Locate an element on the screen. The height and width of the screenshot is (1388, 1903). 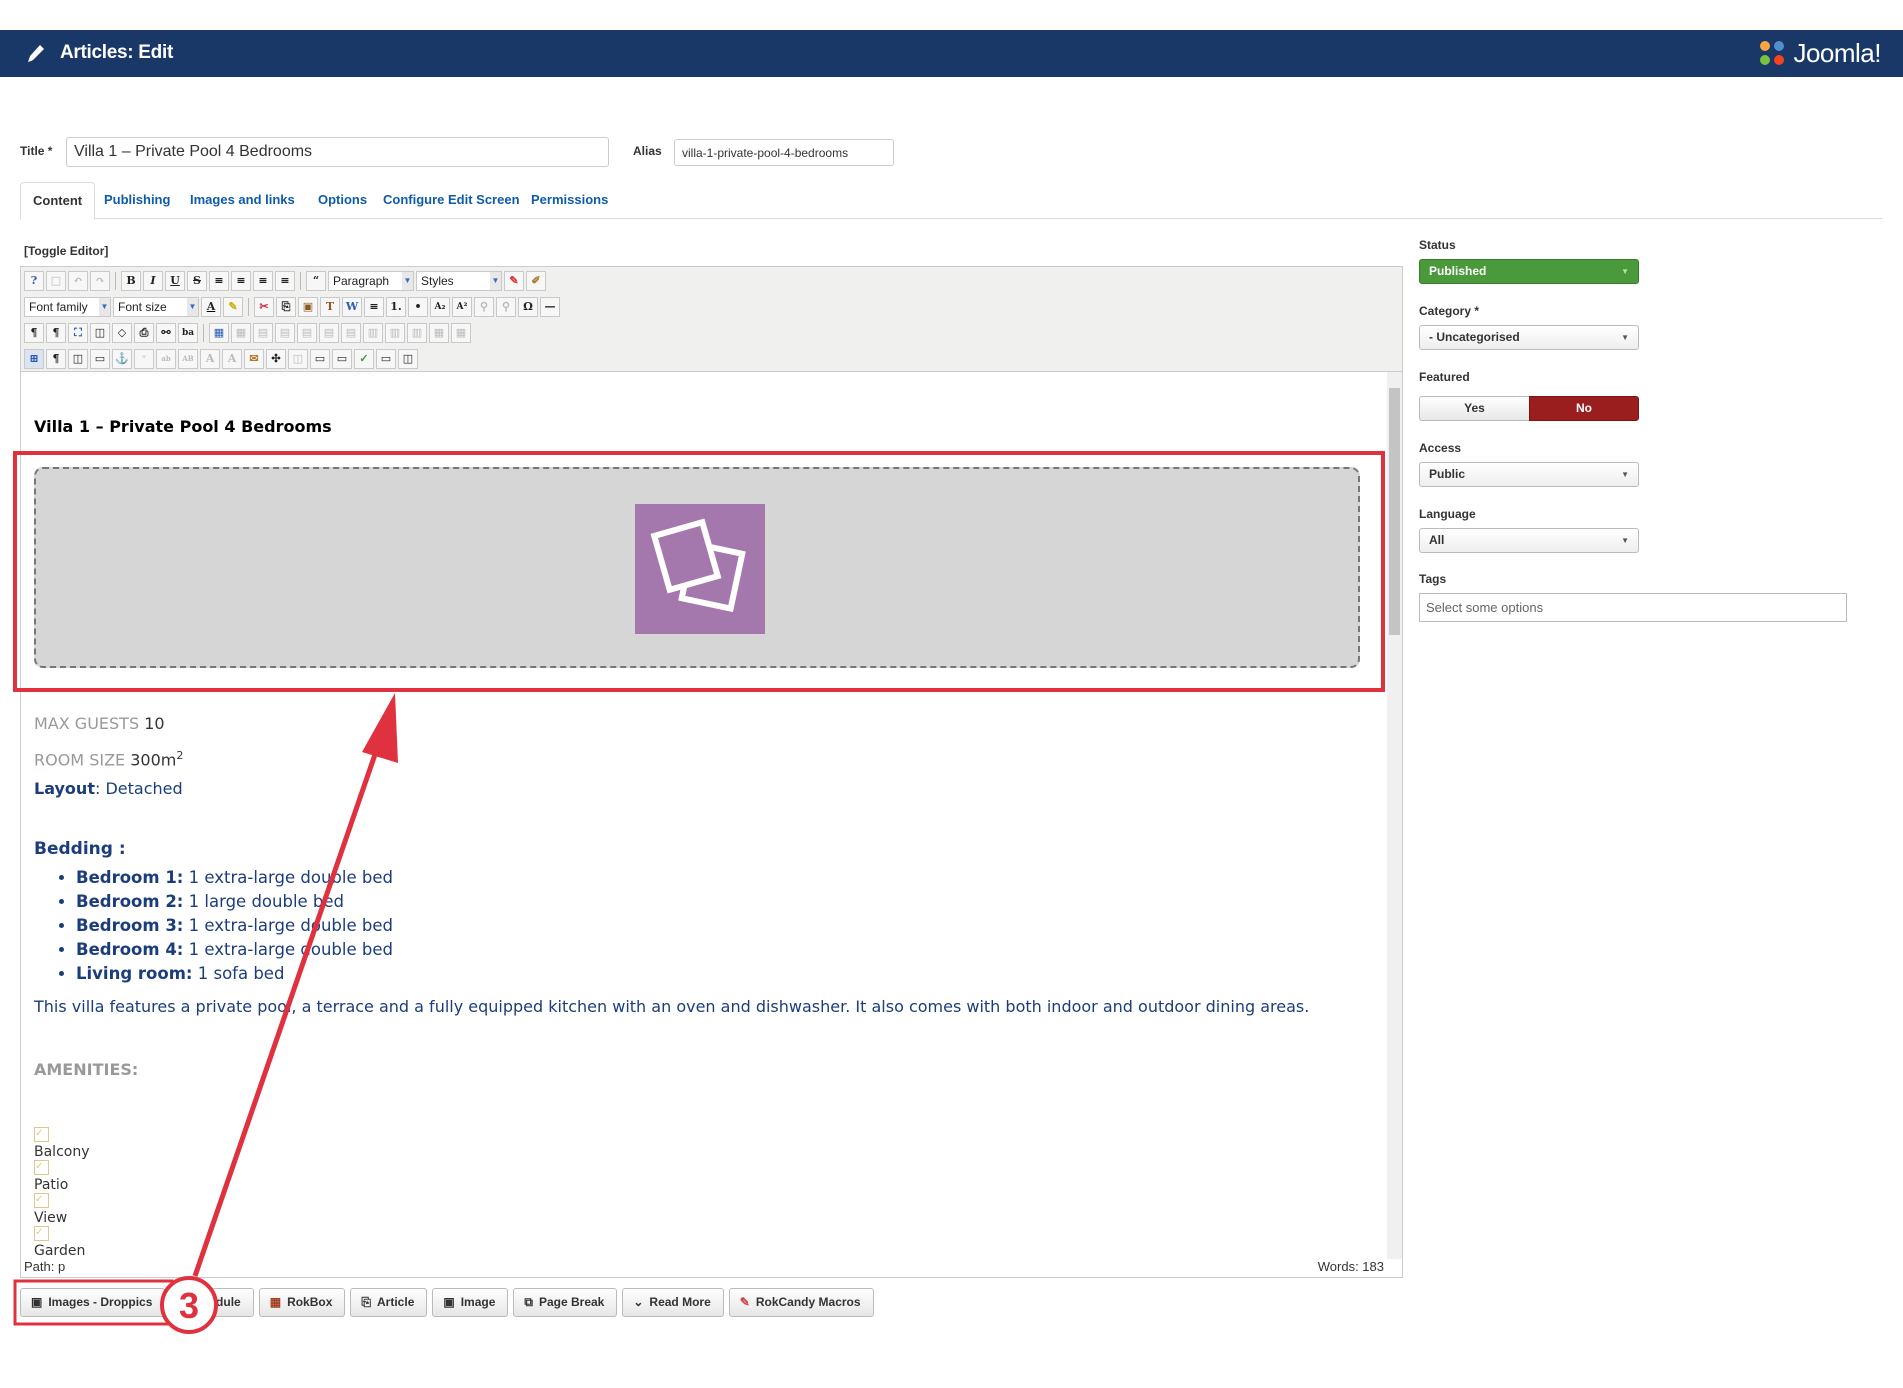
tab-publishing: Publishing is located at coordinates (137, 199).